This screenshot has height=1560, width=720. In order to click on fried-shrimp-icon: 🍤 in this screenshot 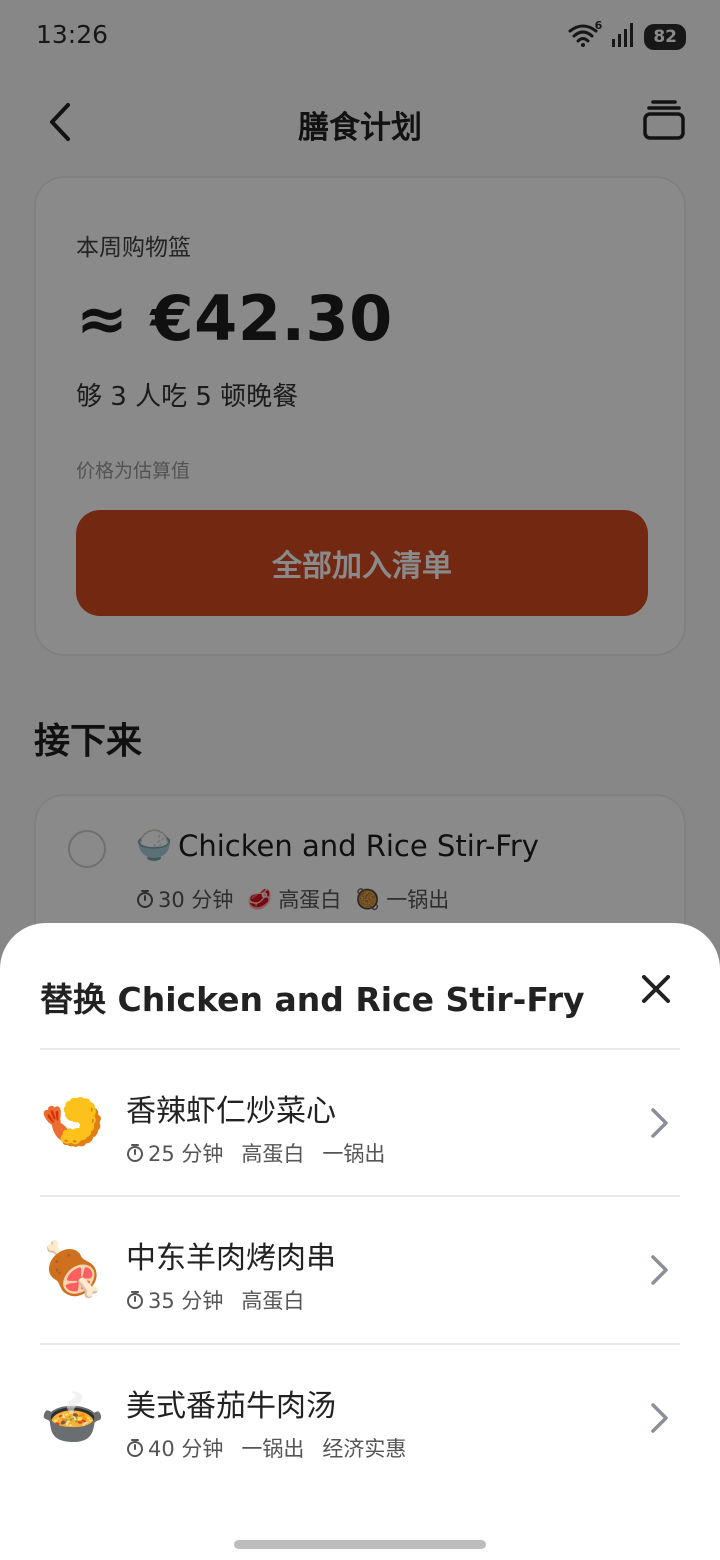, I will do `click(72, 1123)`.